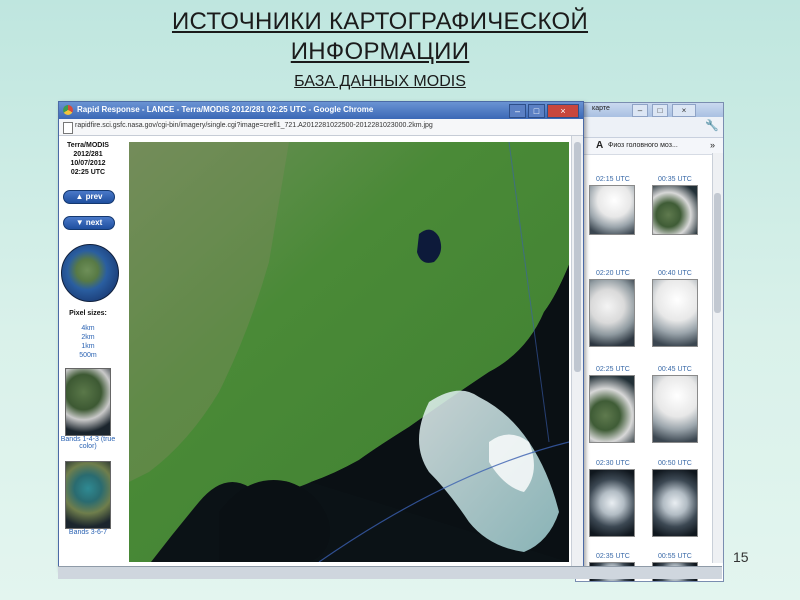 The height and width of the screenshot is (600, 800). What do you see at coordinates (536, 111) in the screenshot?
I see `maximize-button: □` at bounding box center [536, 111].